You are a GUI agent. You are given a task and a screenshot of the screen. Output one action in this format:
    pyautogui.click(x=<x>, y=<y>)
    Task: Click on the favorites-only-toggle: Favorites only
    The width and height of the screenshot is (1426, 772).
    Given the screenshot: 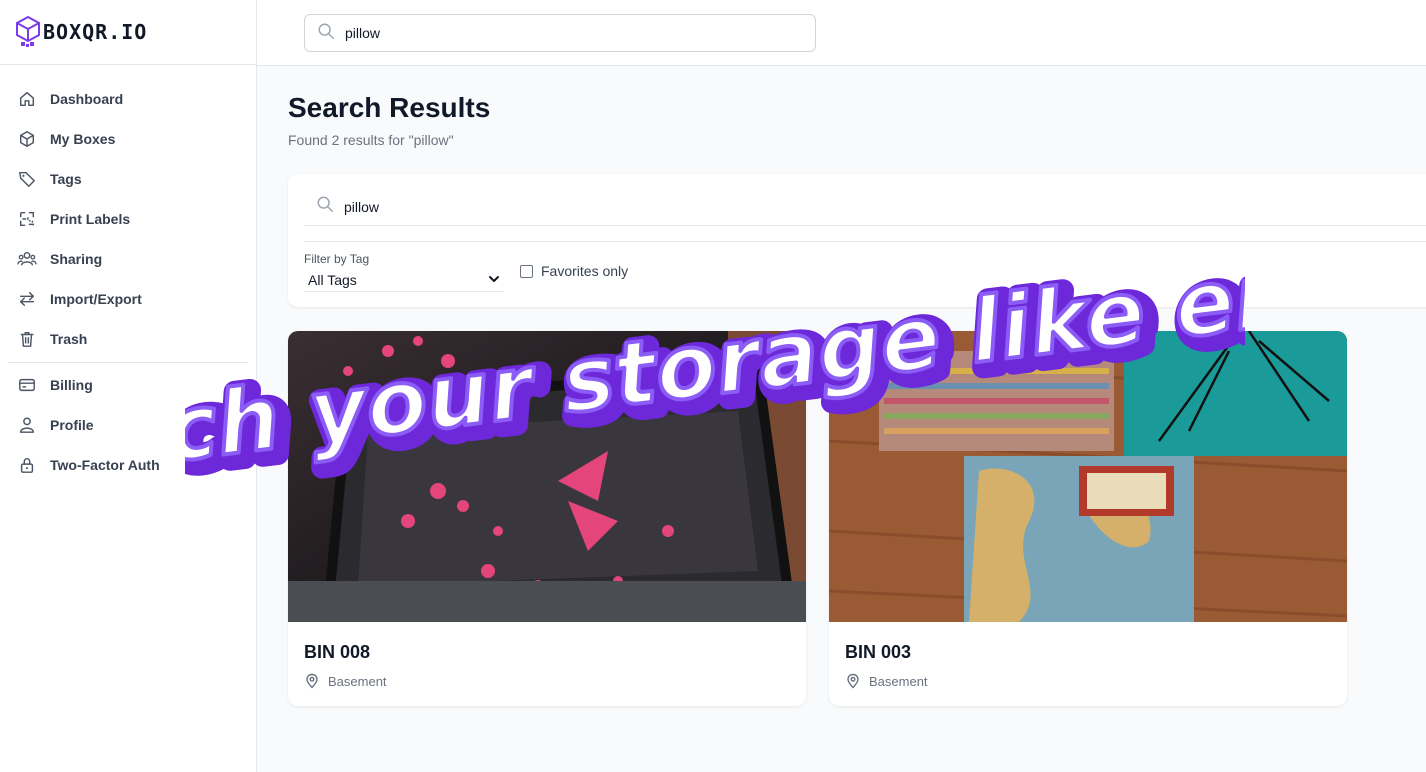 What is the action you would take?
    pyautogui.click(x=574, y=271)
    